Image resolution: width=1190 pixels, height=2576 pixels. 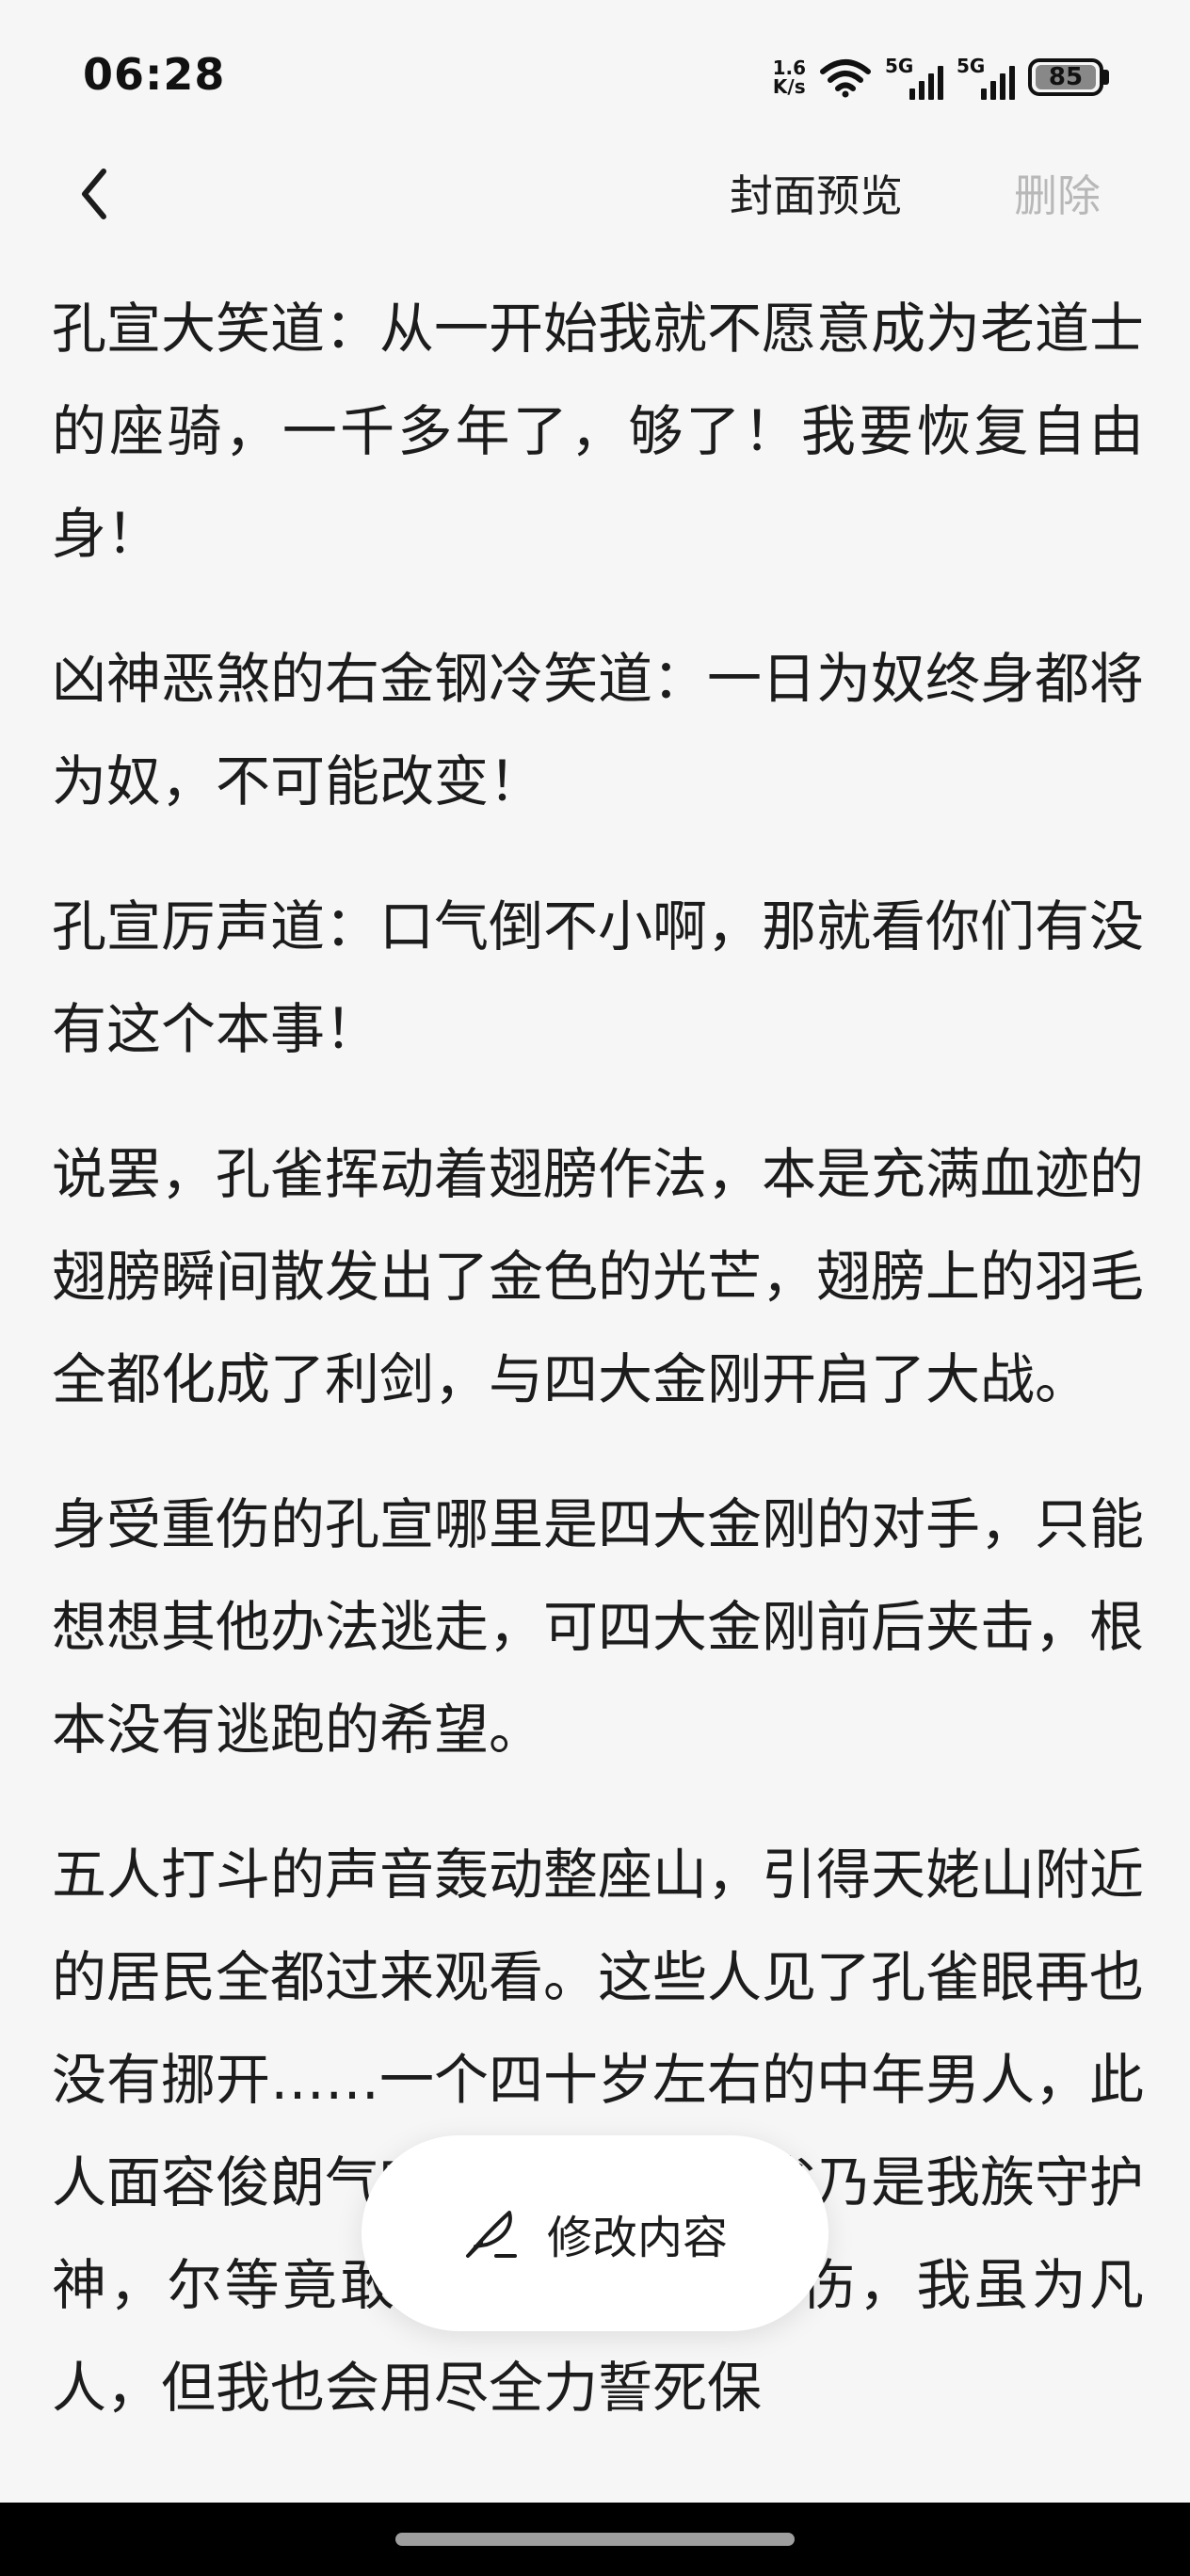 What do you see at coordinates (914, 77) in the screenshot?
I see `signal-sim1-icon: 5G` at bounding box center [914, 77].